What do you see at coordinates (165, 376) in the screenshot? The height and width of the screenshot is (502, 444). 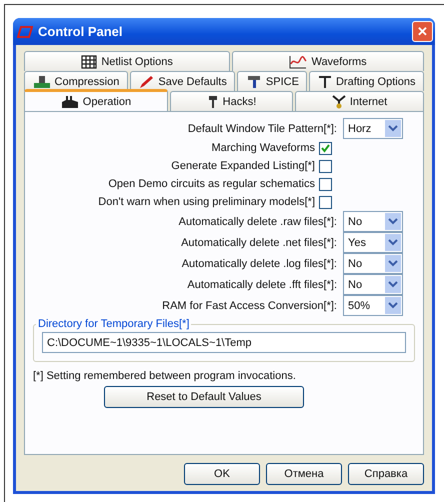 I see `footnote: [*] Setting remembered between program invocations.` at bounding box center [165, 376].